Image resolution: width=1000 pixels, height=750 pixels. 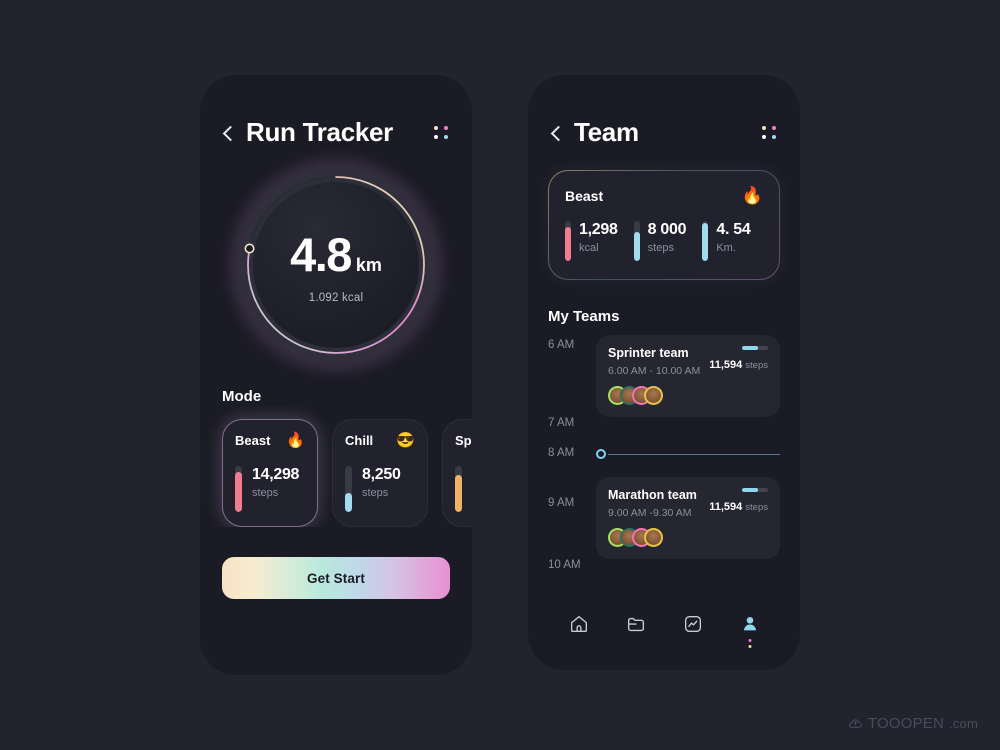 What do you see at coordinates (732, 241) in the screenshot?
I see `summary-stat-km: 4. 54 Km.` at bounding box center [732, 241].